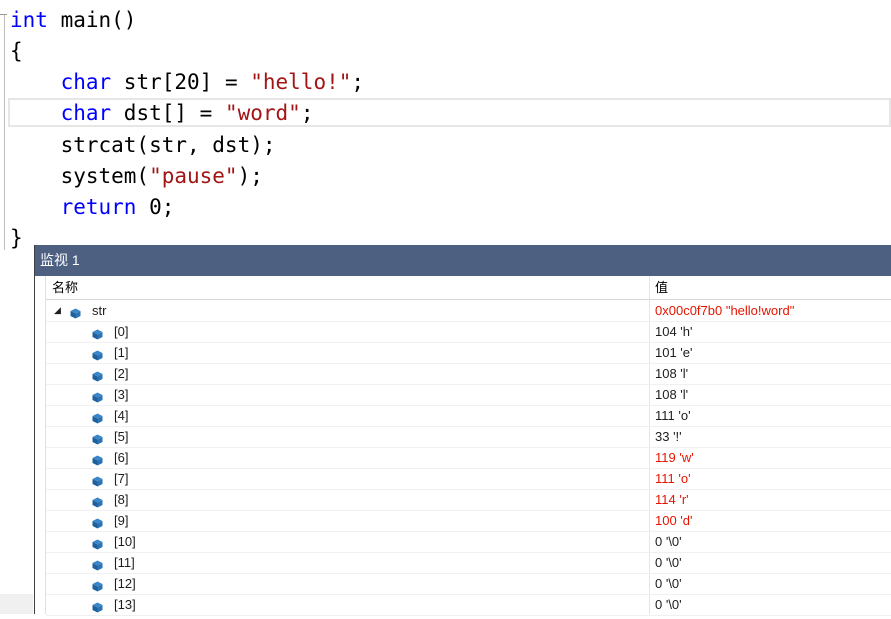 This screenshot has height=619, width=891. Describe the element at coordinates (65, 287) in the screenshot. I see `column-header-name: 名称` at that location.